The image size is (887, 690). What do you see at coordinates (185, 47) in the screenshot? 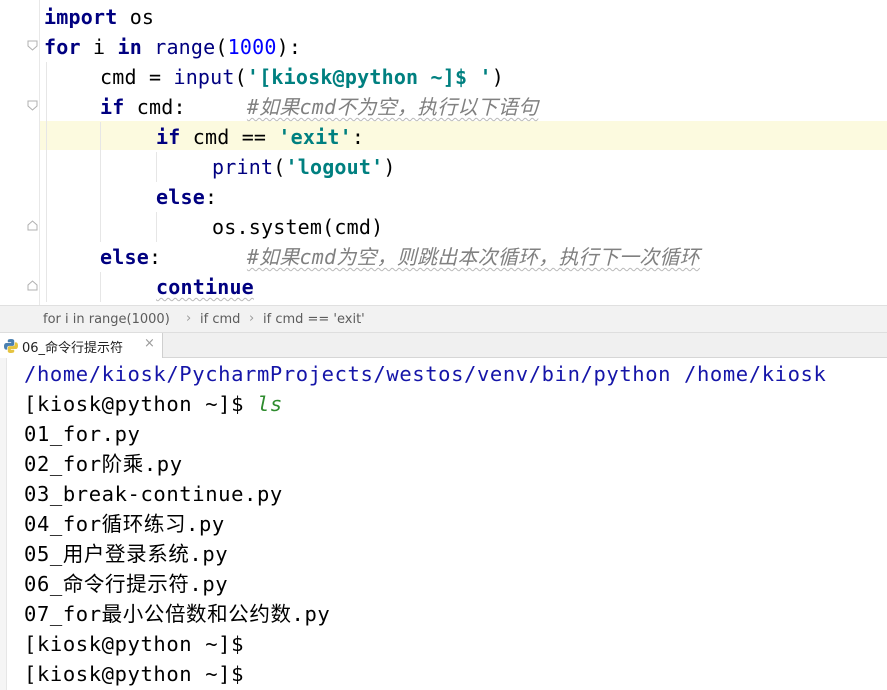
I see `code-token: range` at bounding box center [185, 47].